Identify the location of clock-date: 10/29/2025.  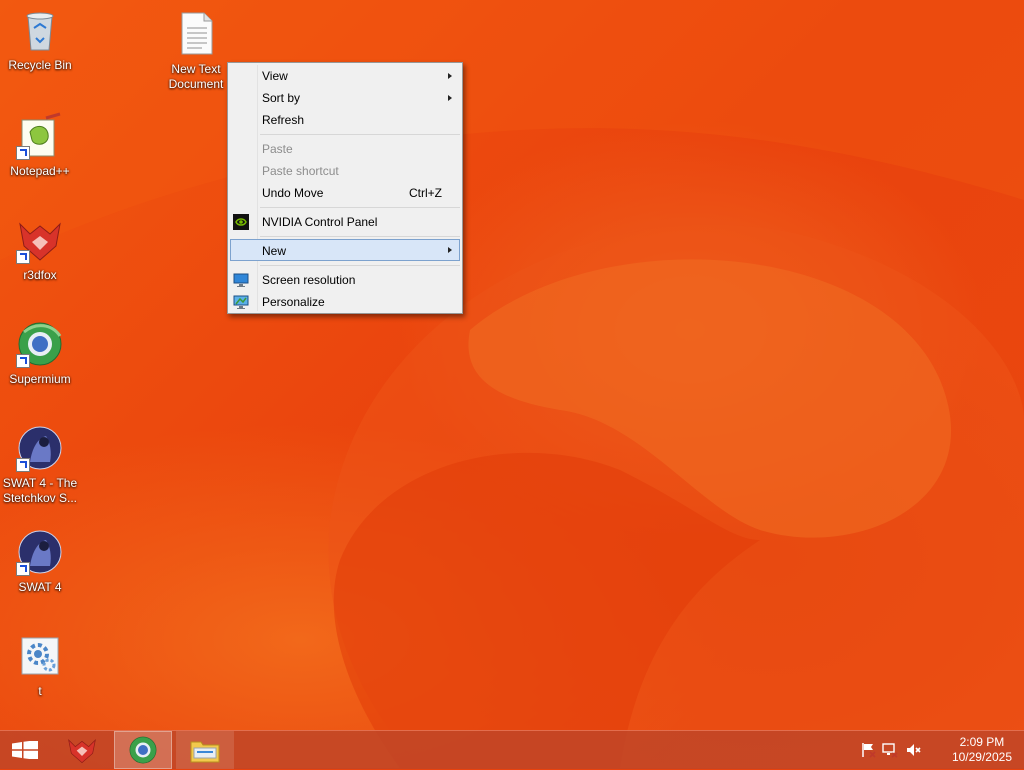
(981, 757).